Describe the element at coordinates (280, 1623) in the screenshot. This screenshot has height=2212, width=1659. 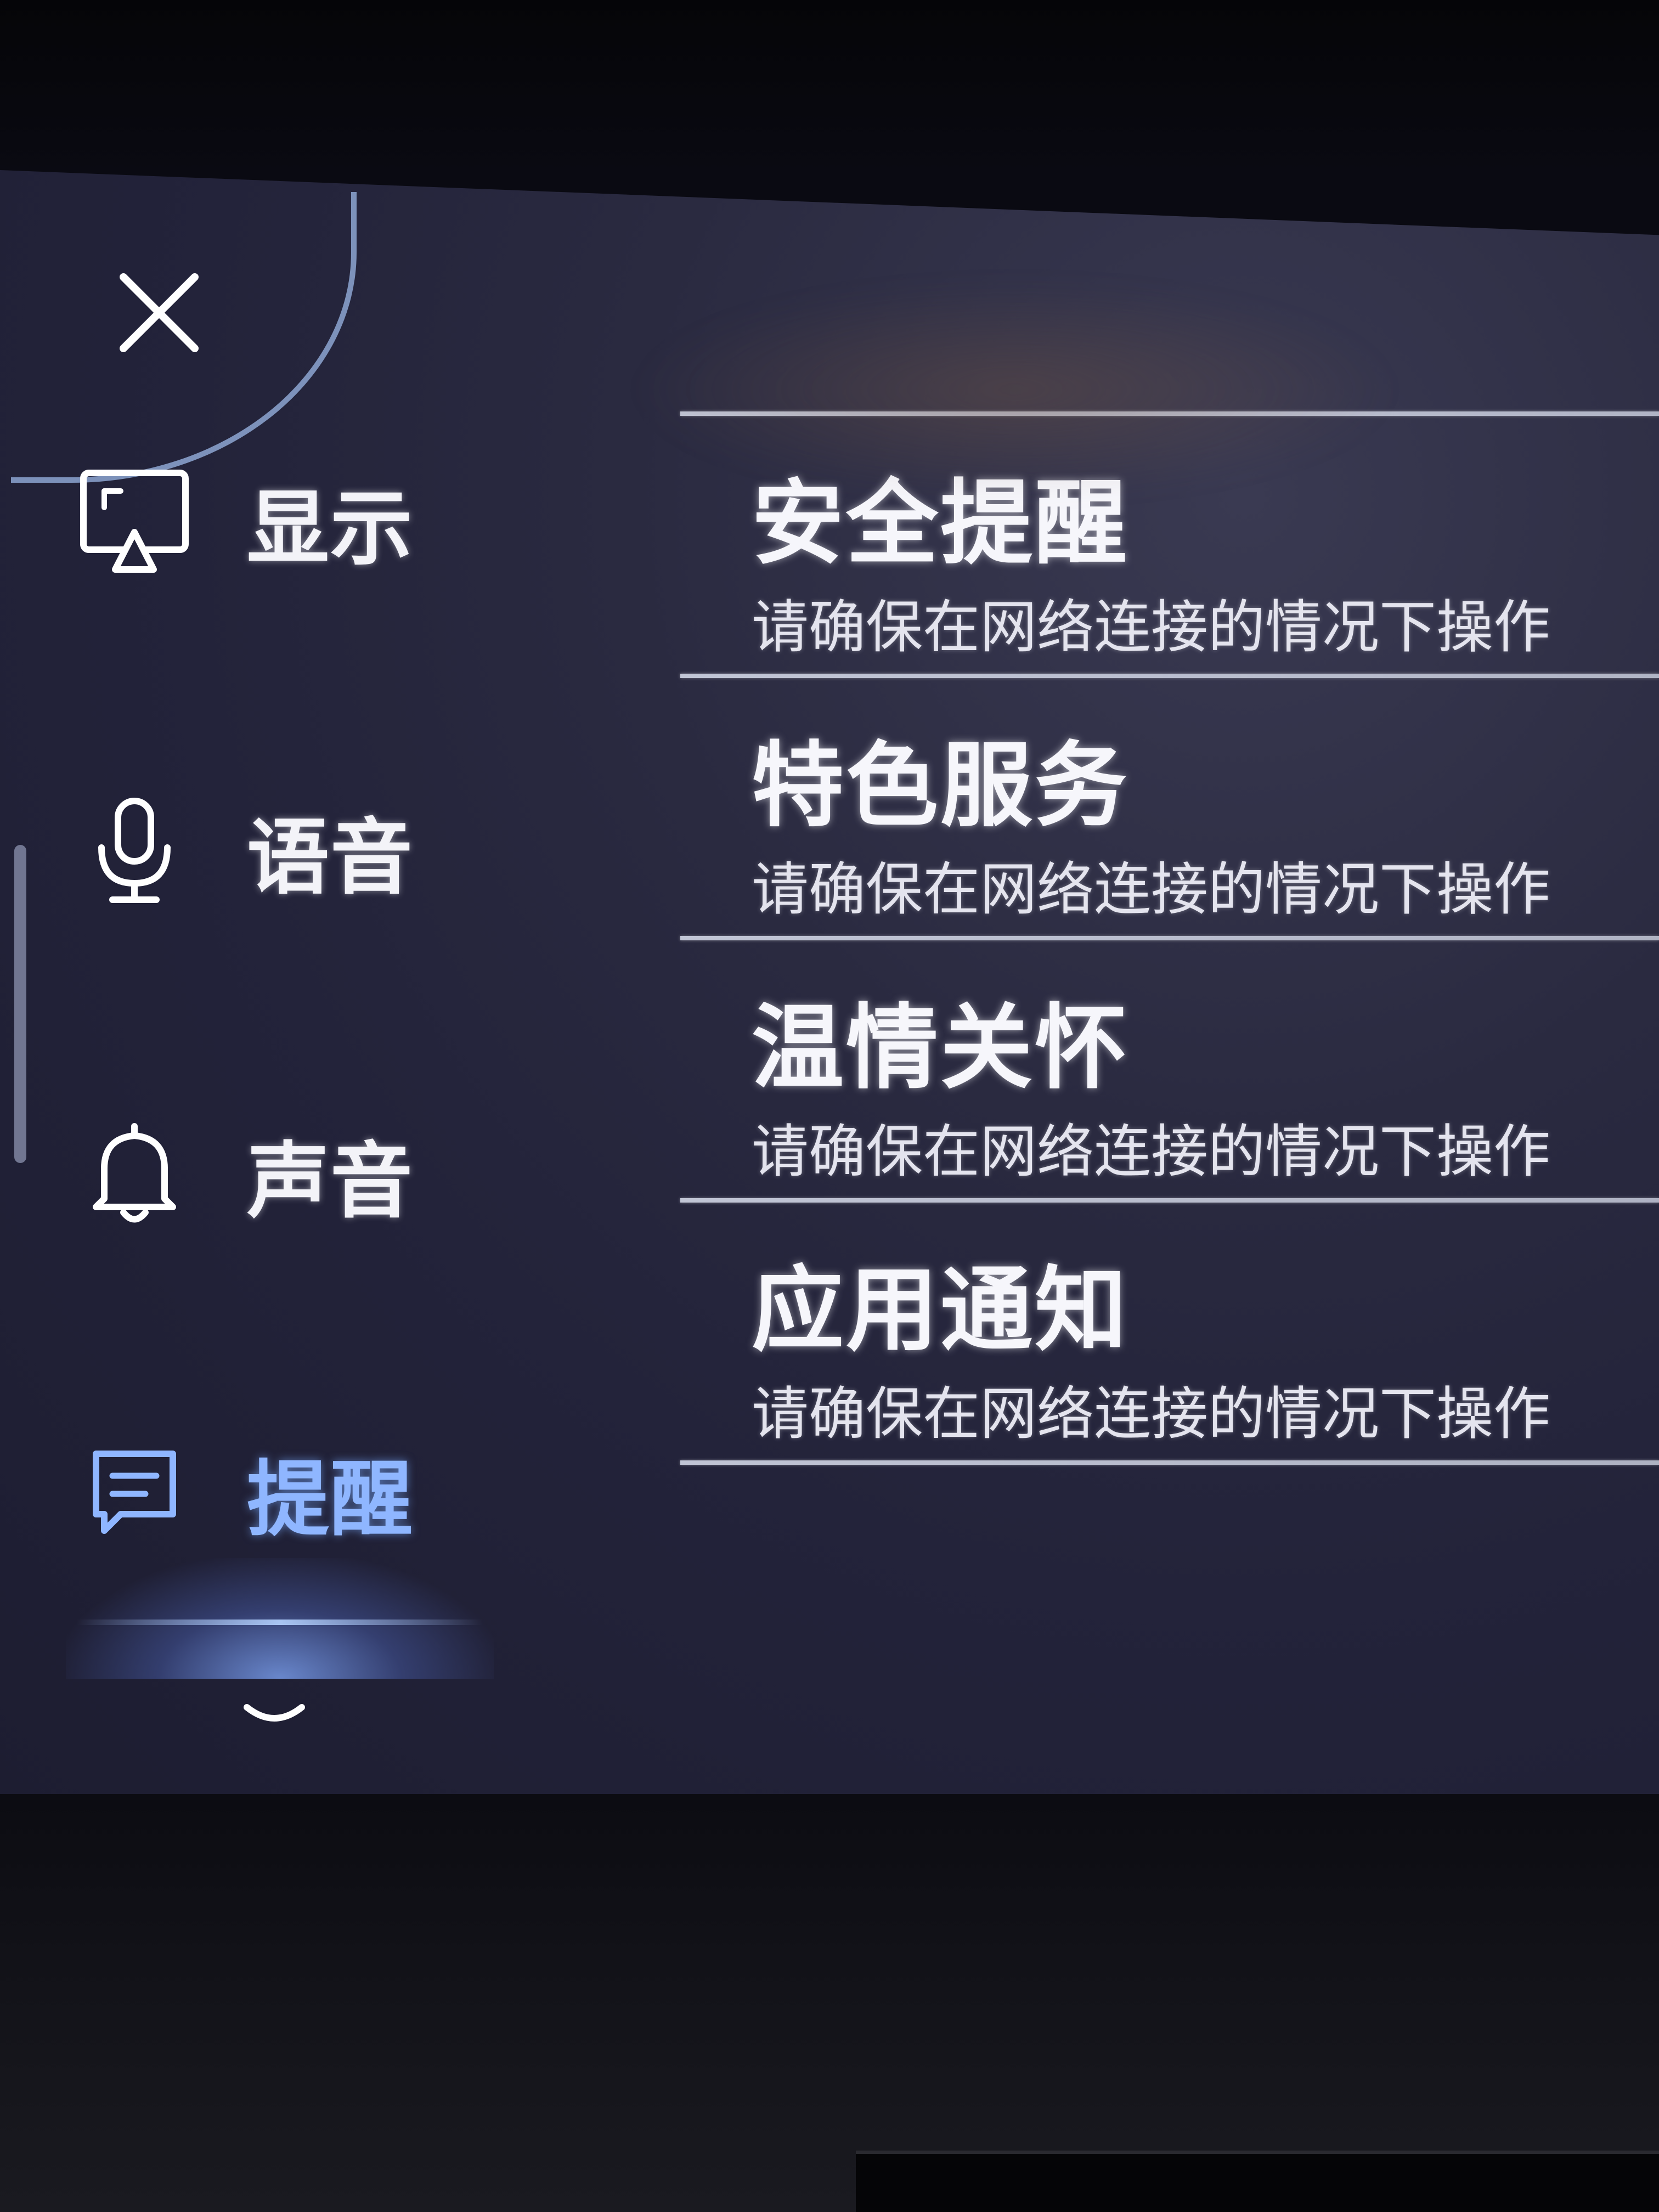
I see `active-indicator-line` at that location.